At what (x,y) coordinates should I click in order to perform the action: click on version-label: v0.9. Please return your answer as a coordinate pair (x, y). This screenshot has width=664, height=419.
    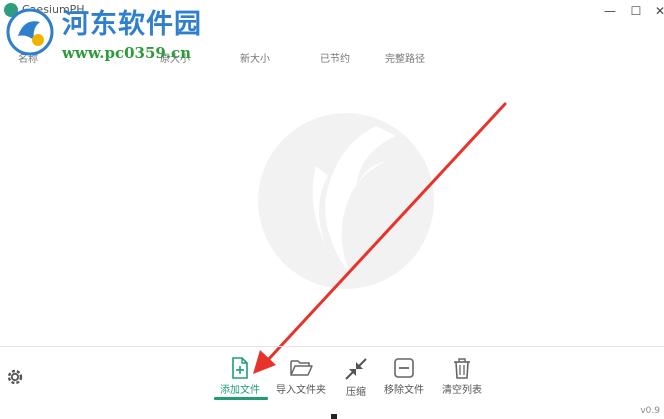
    Looking at the image, I should click on (650, 411).